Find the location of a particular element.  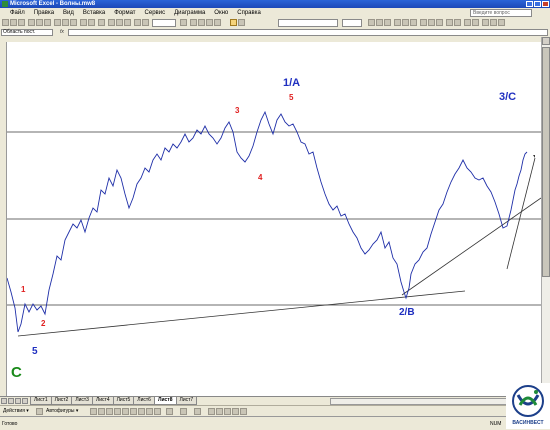

borders-icon is located at coordinates (485, 22).